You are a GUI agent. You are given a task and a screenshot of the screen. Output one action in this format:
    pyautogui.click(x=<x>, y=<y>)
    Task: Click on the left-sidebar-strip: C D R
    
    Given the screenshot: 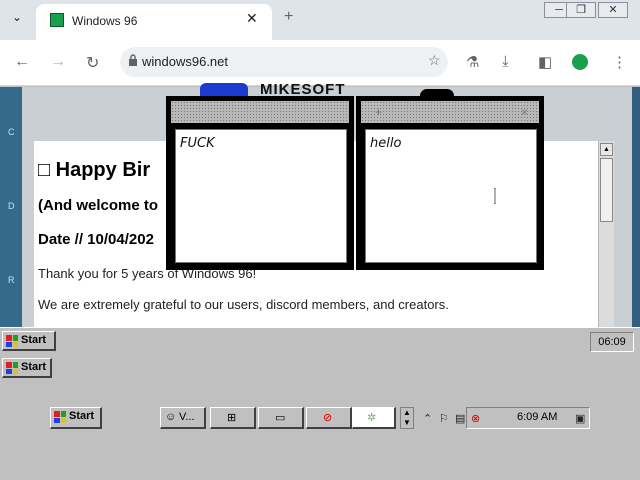 What is the action you would take?
    pyautogui.click(x=11, y=207)
    